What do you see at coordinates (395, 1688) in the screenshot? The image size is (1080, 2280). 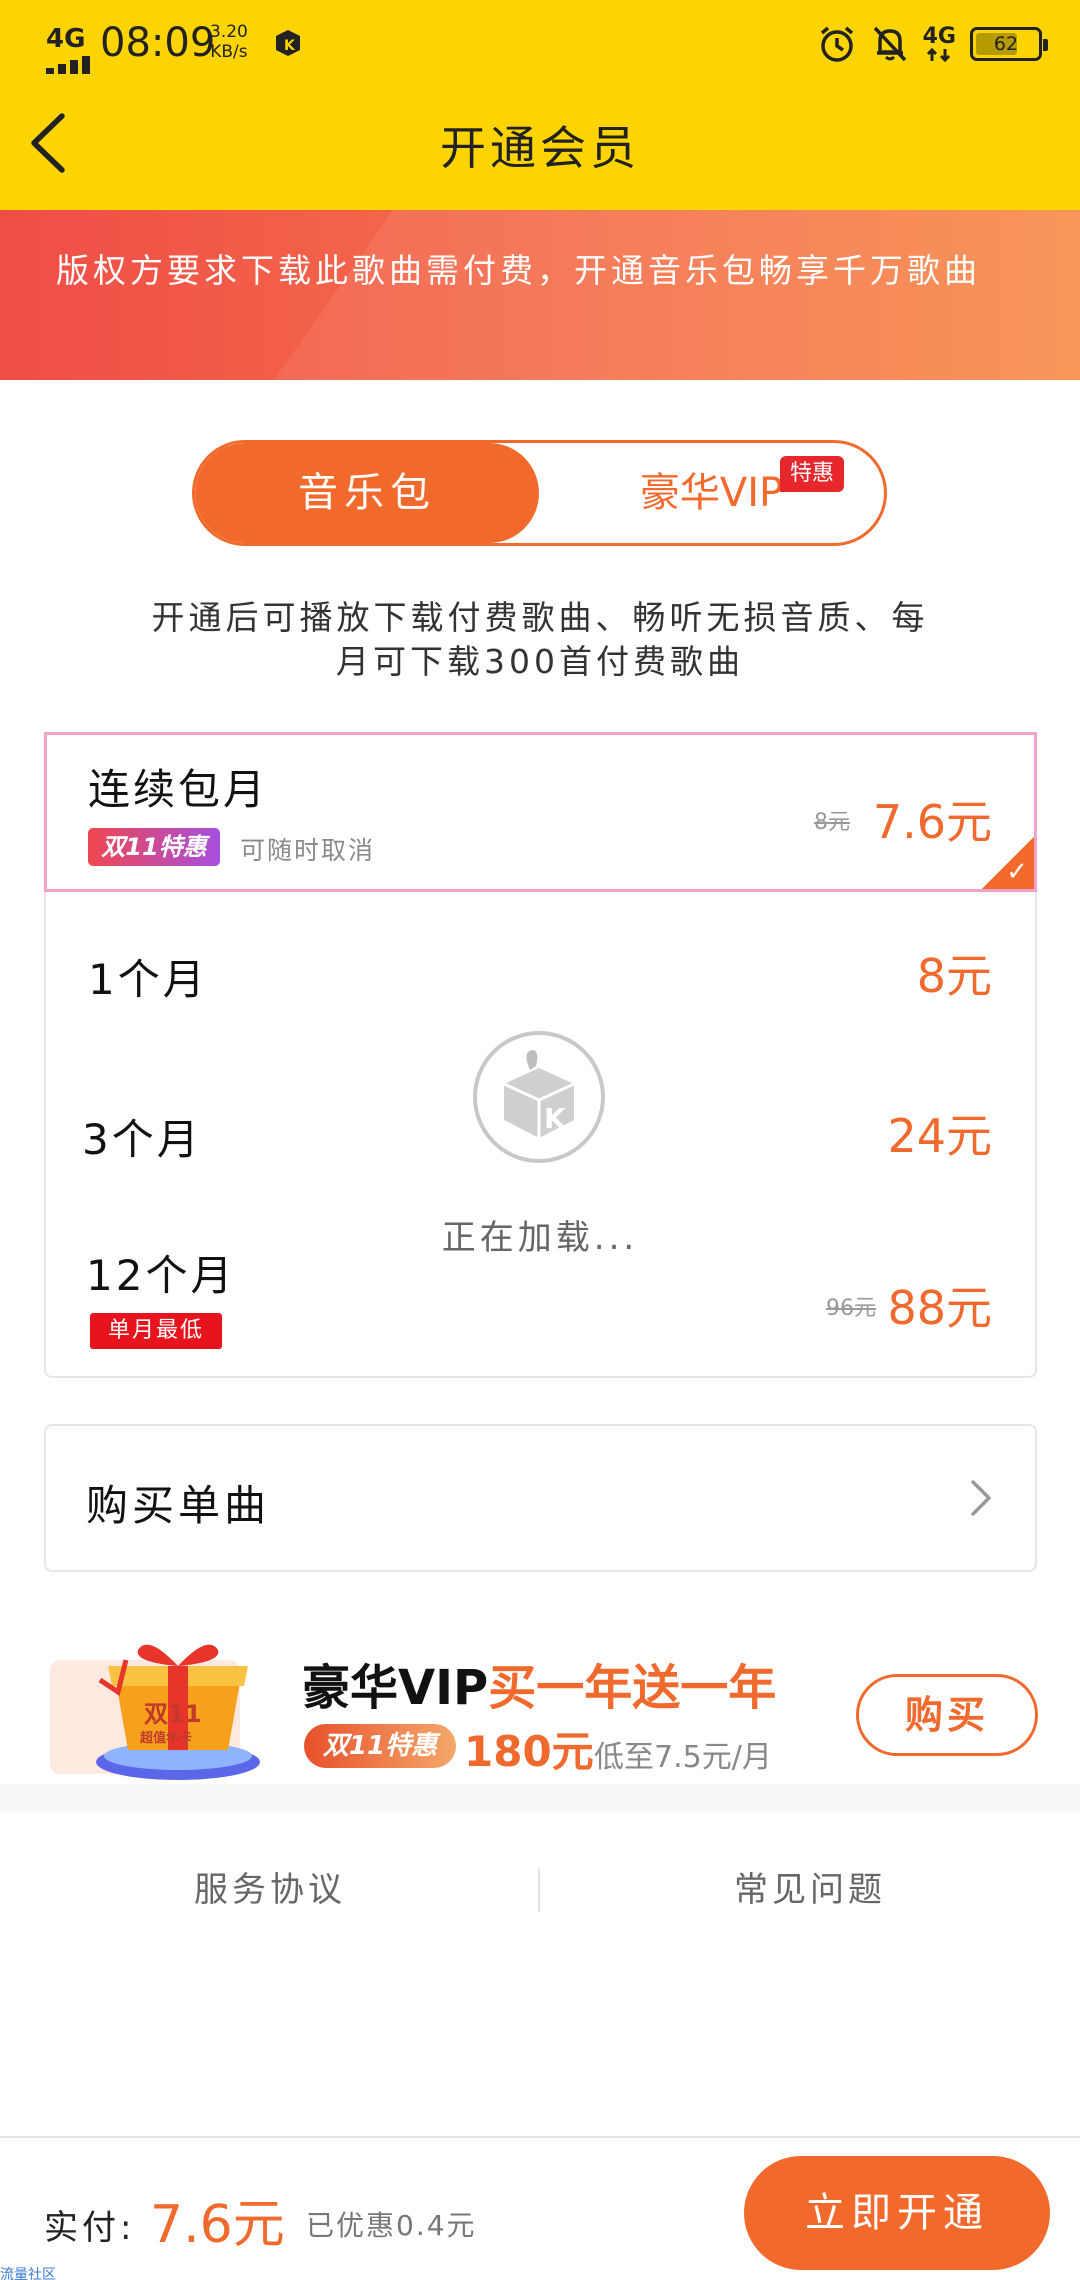 I see `promo-title-main: 豪华VIP` at bounding box center [395, 1688].